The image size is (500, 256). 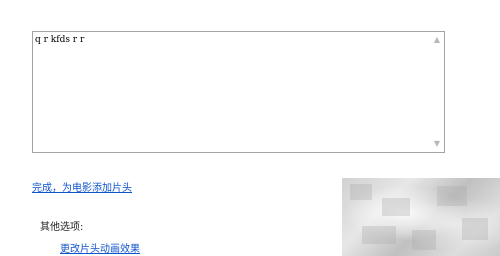 What do you see at coordinates (421, 217) in the screenshot?
I see `blurred-region-overlay` at bounding box center [421, 217].